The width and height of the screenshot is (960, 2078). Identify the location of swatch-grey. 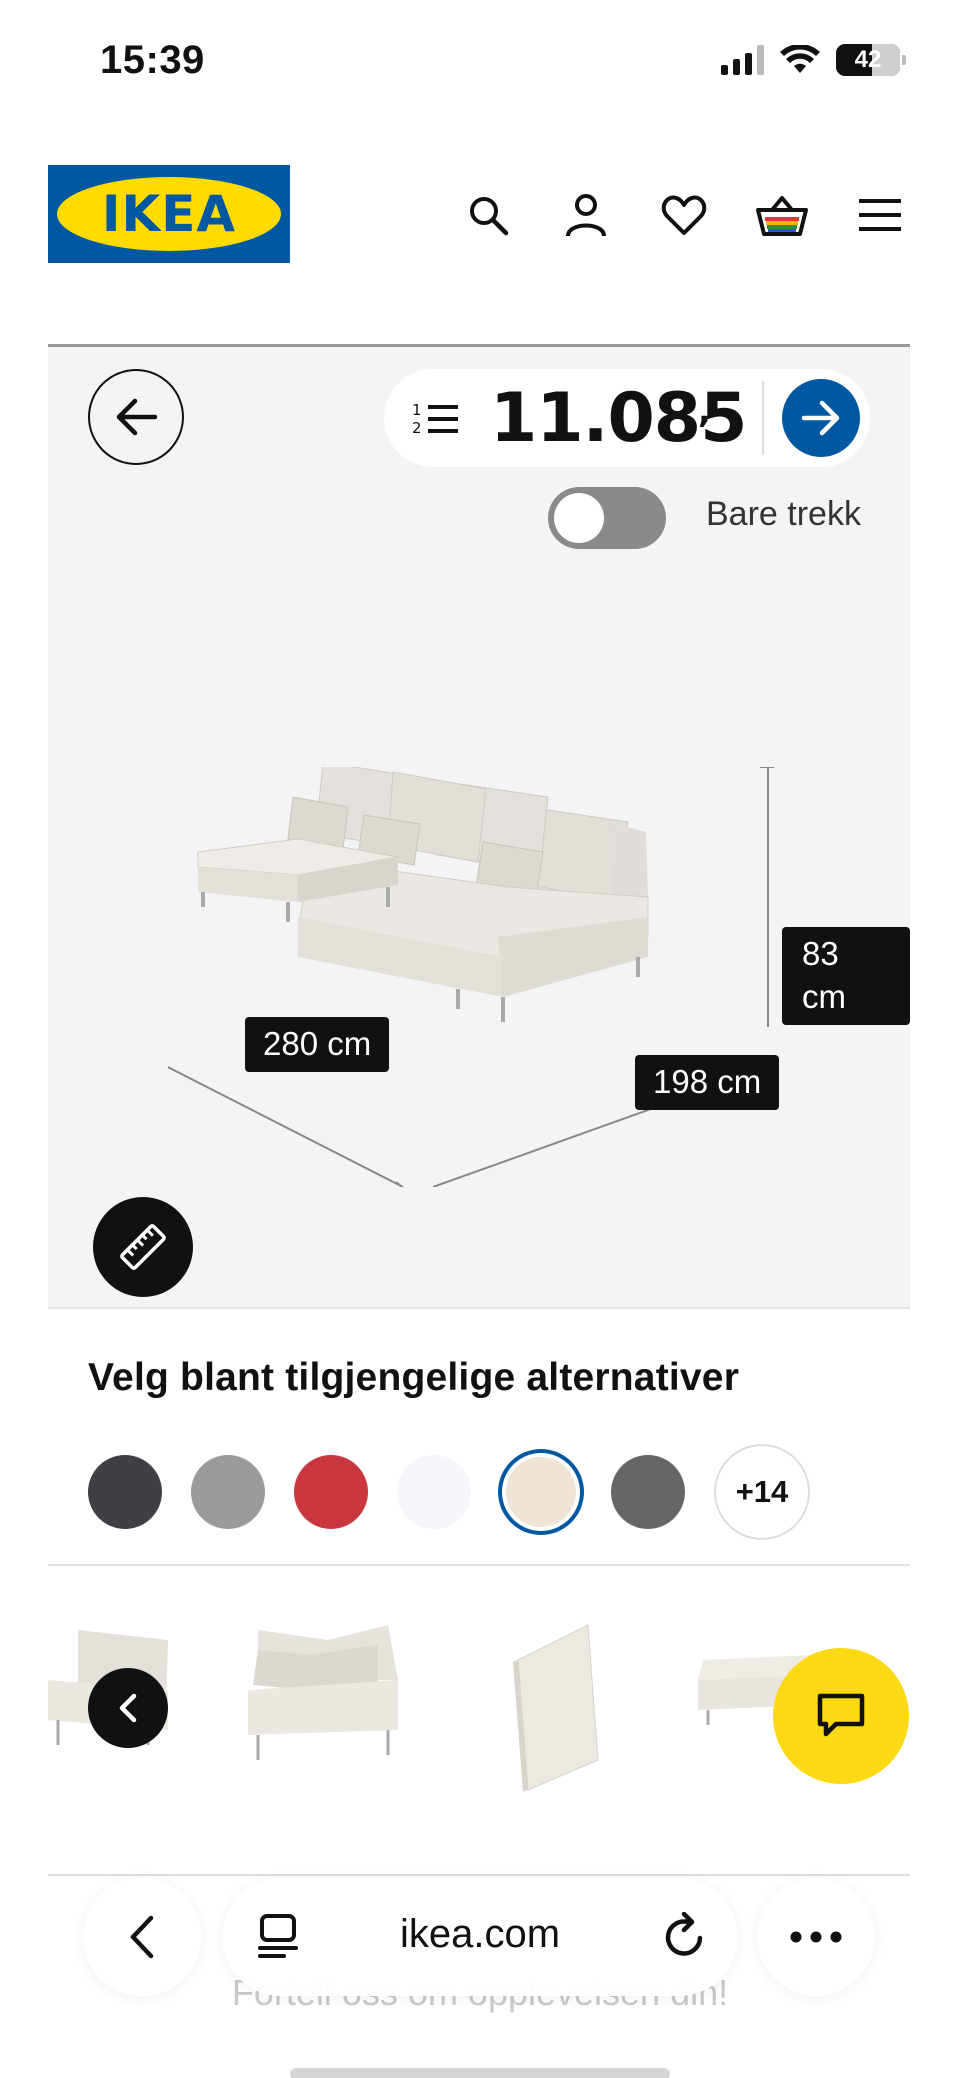
(228, 1492).